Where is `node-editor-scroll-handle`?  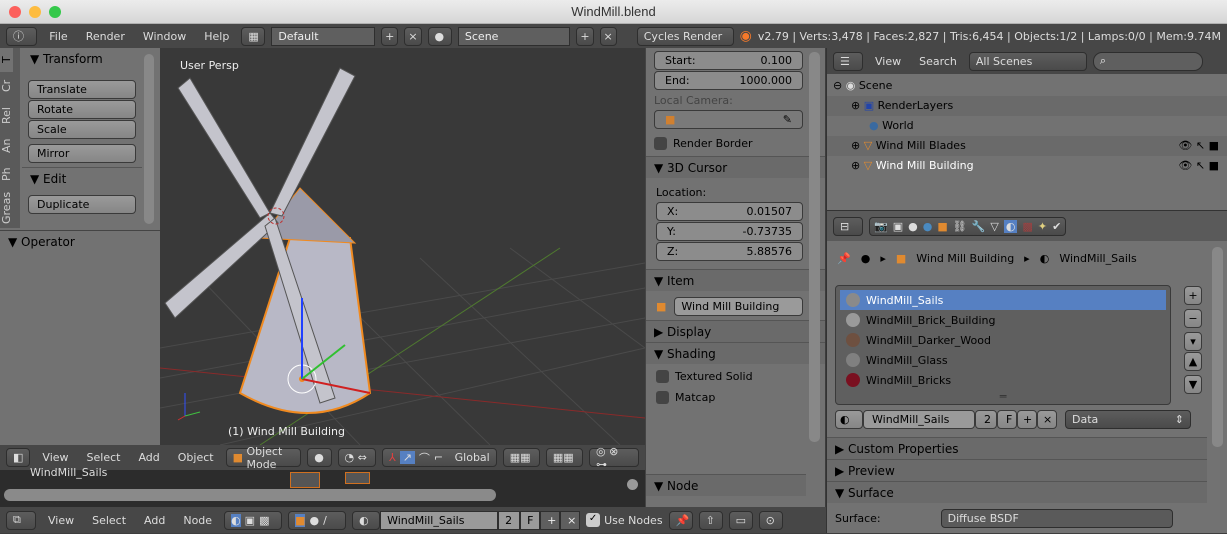 node-editor-scroll-handle is located at coordinates (632, 484).